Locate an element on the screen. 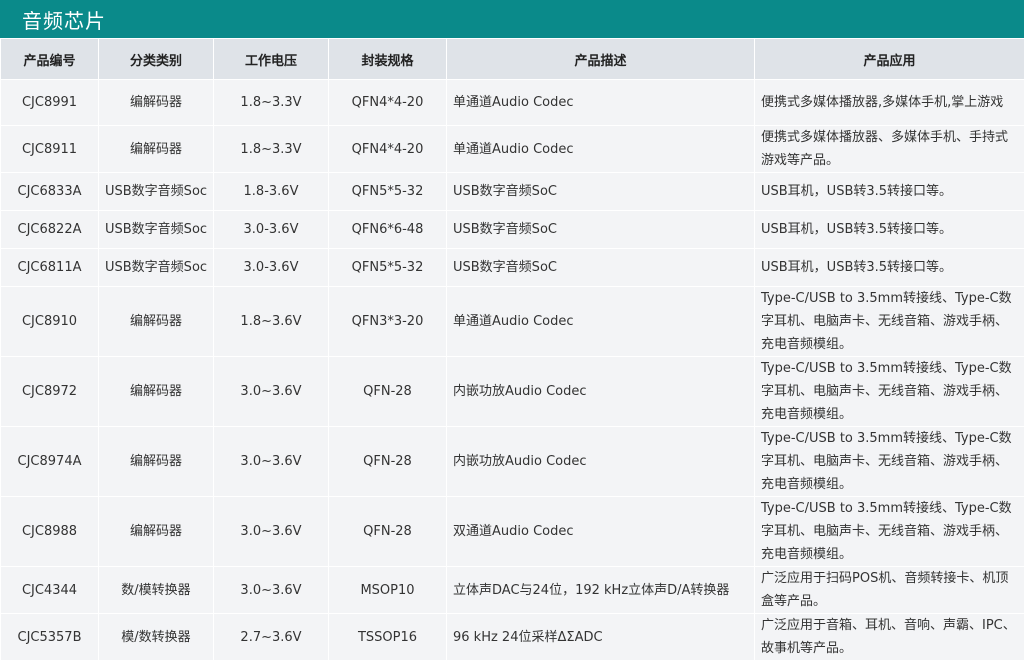  cell-package: QFN6*6-48 is located at coordinates (388, 230).